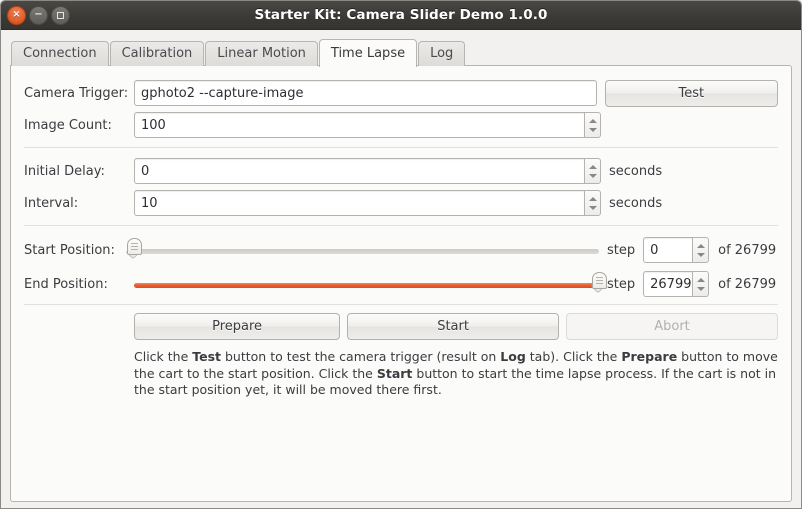 This screenshot has width=802, height=509. I want to click on start-position-slider, so click(362, 250).